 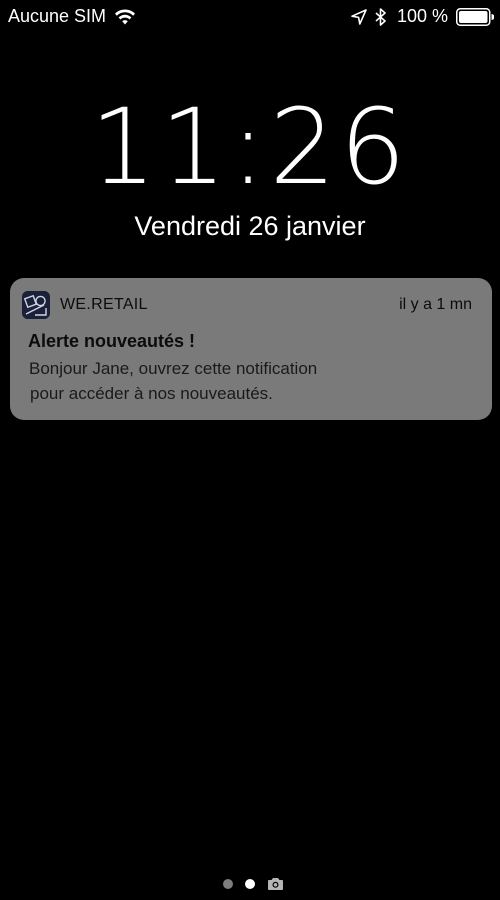 I want to click on lock-screen-clock: 11:26, so click(x=250, y=147).